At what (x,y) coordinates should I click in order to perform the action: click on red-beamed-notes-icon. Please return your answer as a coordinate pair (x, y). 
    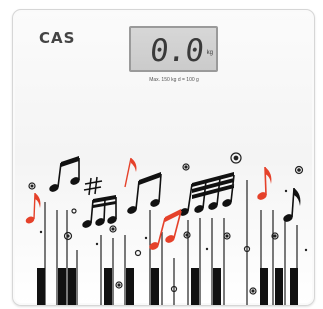
    Looking at the image, I should click on (165, 229).